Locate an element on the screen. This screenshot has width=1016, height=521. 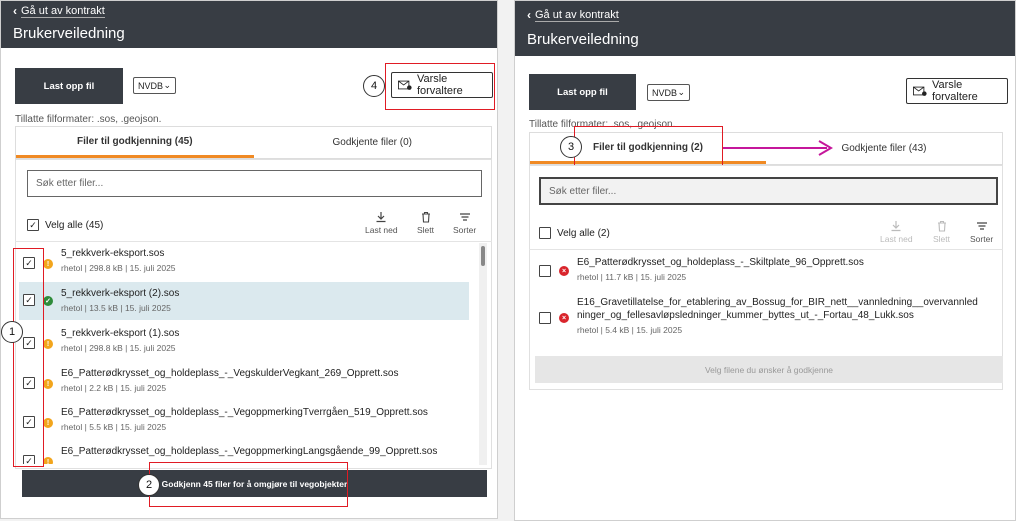
notify-managers-button: Varsle forvaltere is located at coordinates (957, 91).